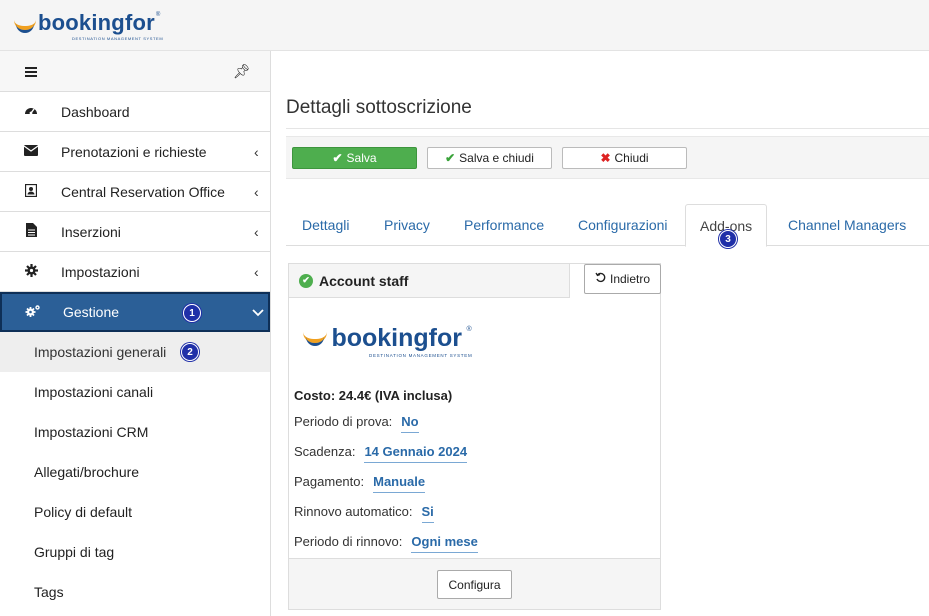  I want to click on document-icon, so click(31, 231).